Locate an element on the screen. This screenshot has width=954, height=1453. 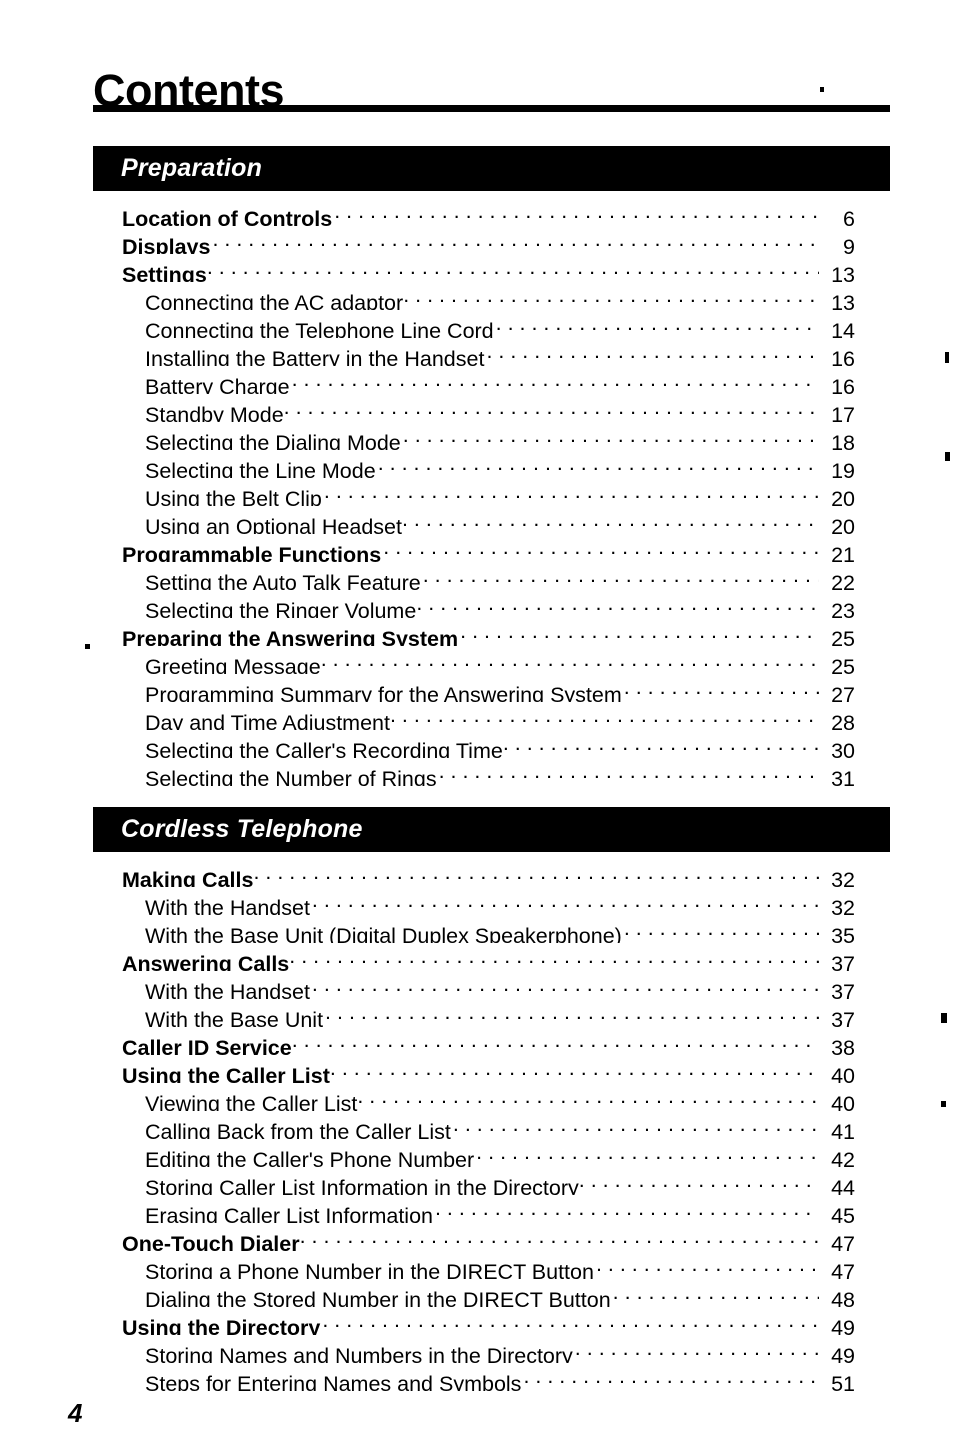
toc-entry: Selecting the Number of Rings 31 is located at coordinates (500, 772).